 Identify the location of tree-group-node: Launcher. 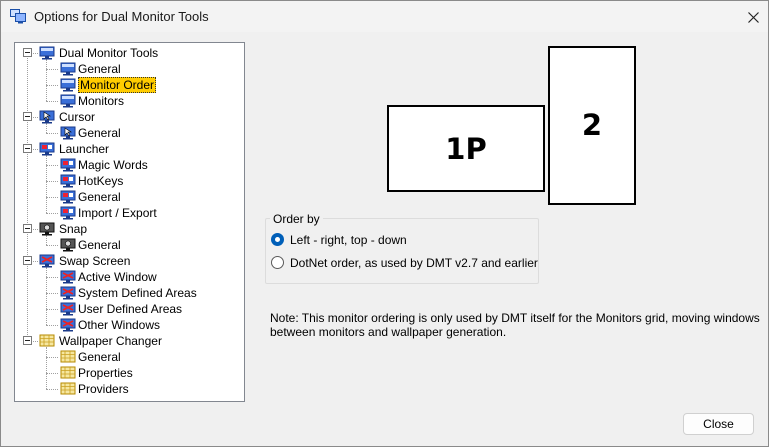
(129, 149).